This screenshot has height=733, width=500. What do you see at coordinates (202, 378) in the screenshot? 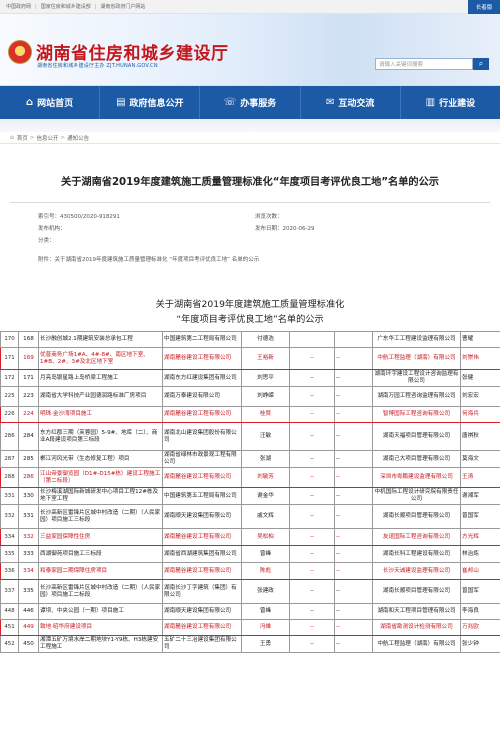
I see `builder-company: 湖南东方红建设集团有限公司` at bounding box center [202, 378].